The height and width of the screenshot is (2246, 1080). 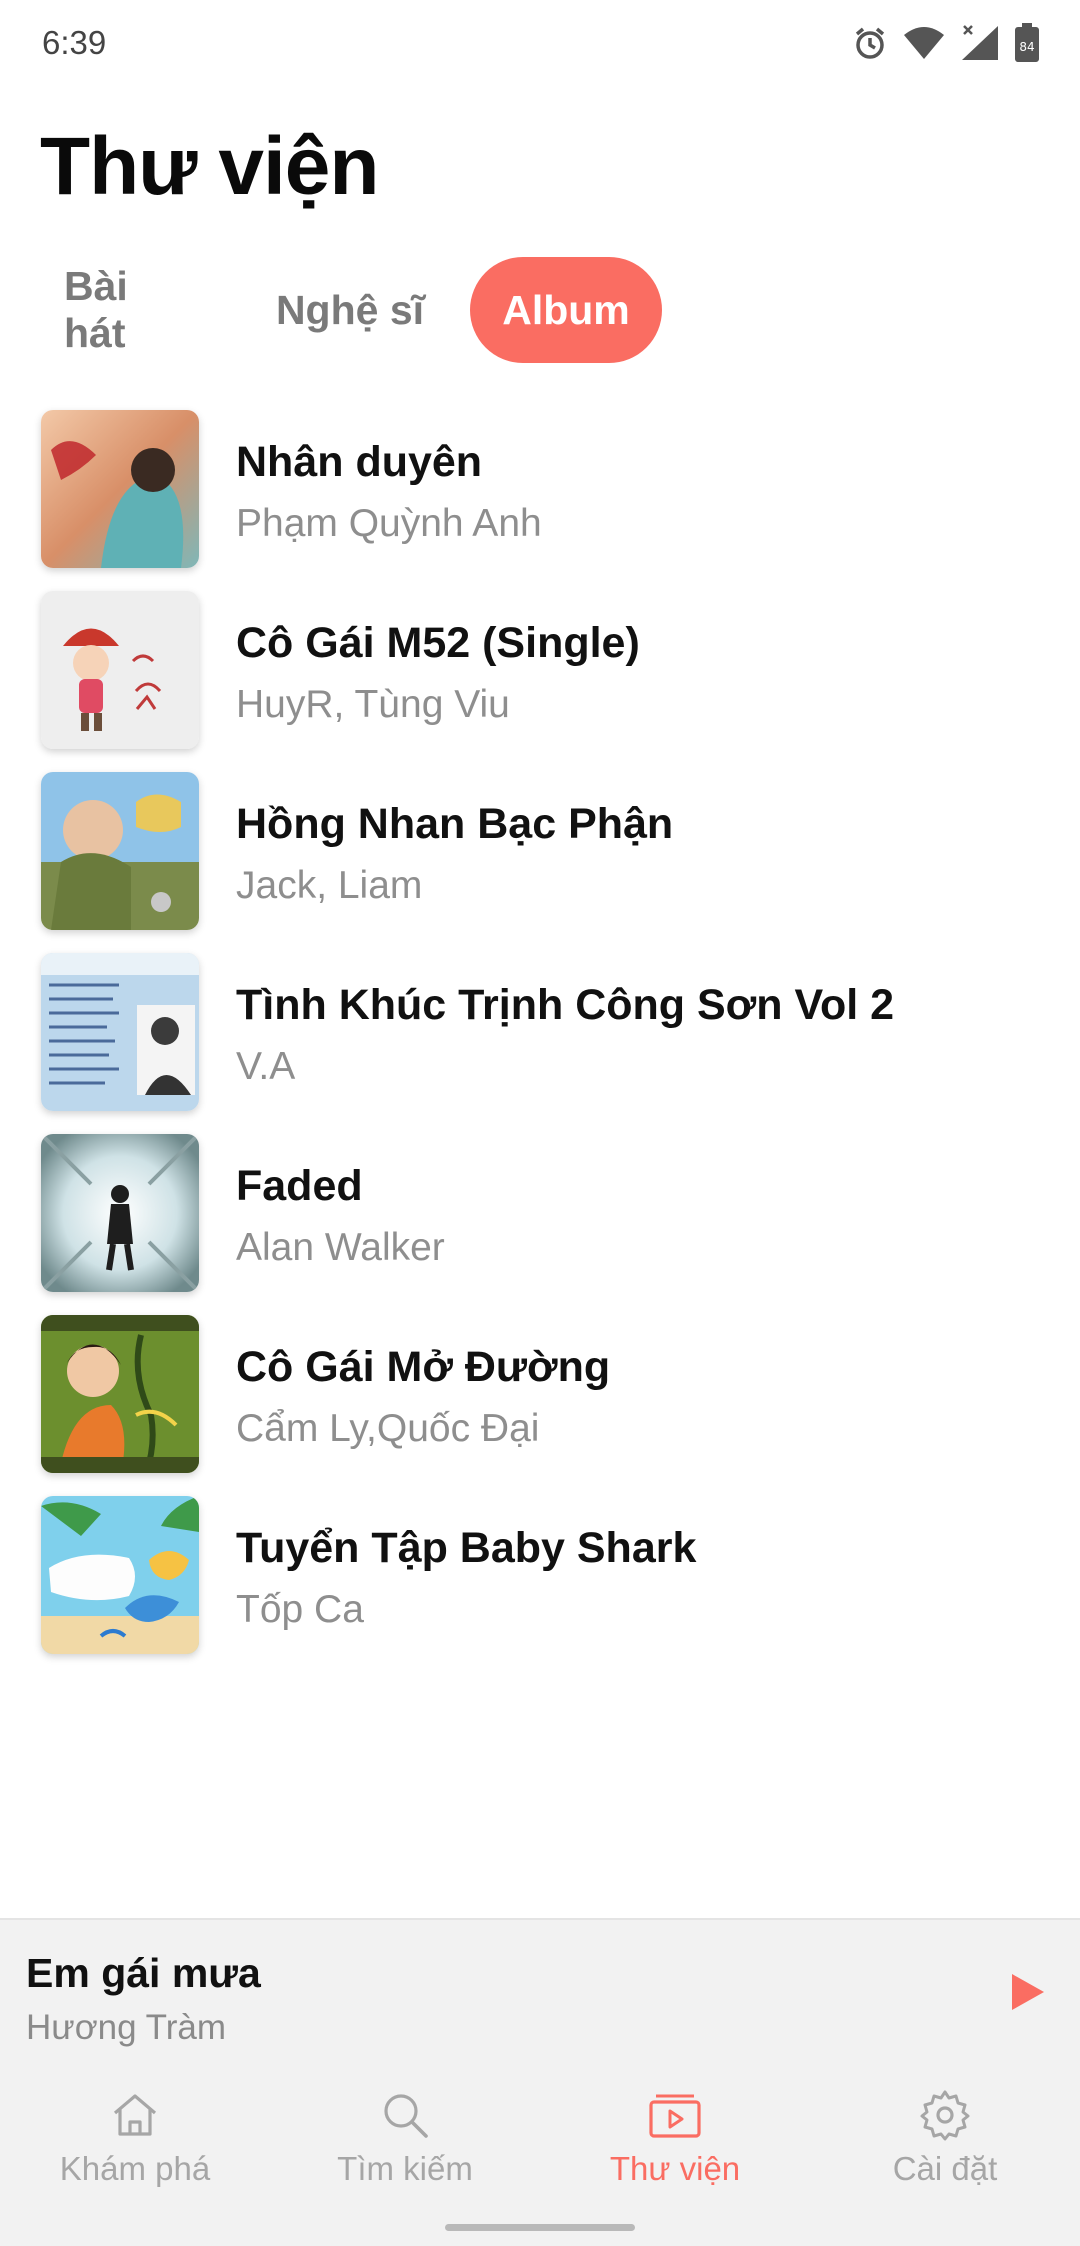 I want to click on album-artist: Jack, Liam, so click(x=329, y=885).